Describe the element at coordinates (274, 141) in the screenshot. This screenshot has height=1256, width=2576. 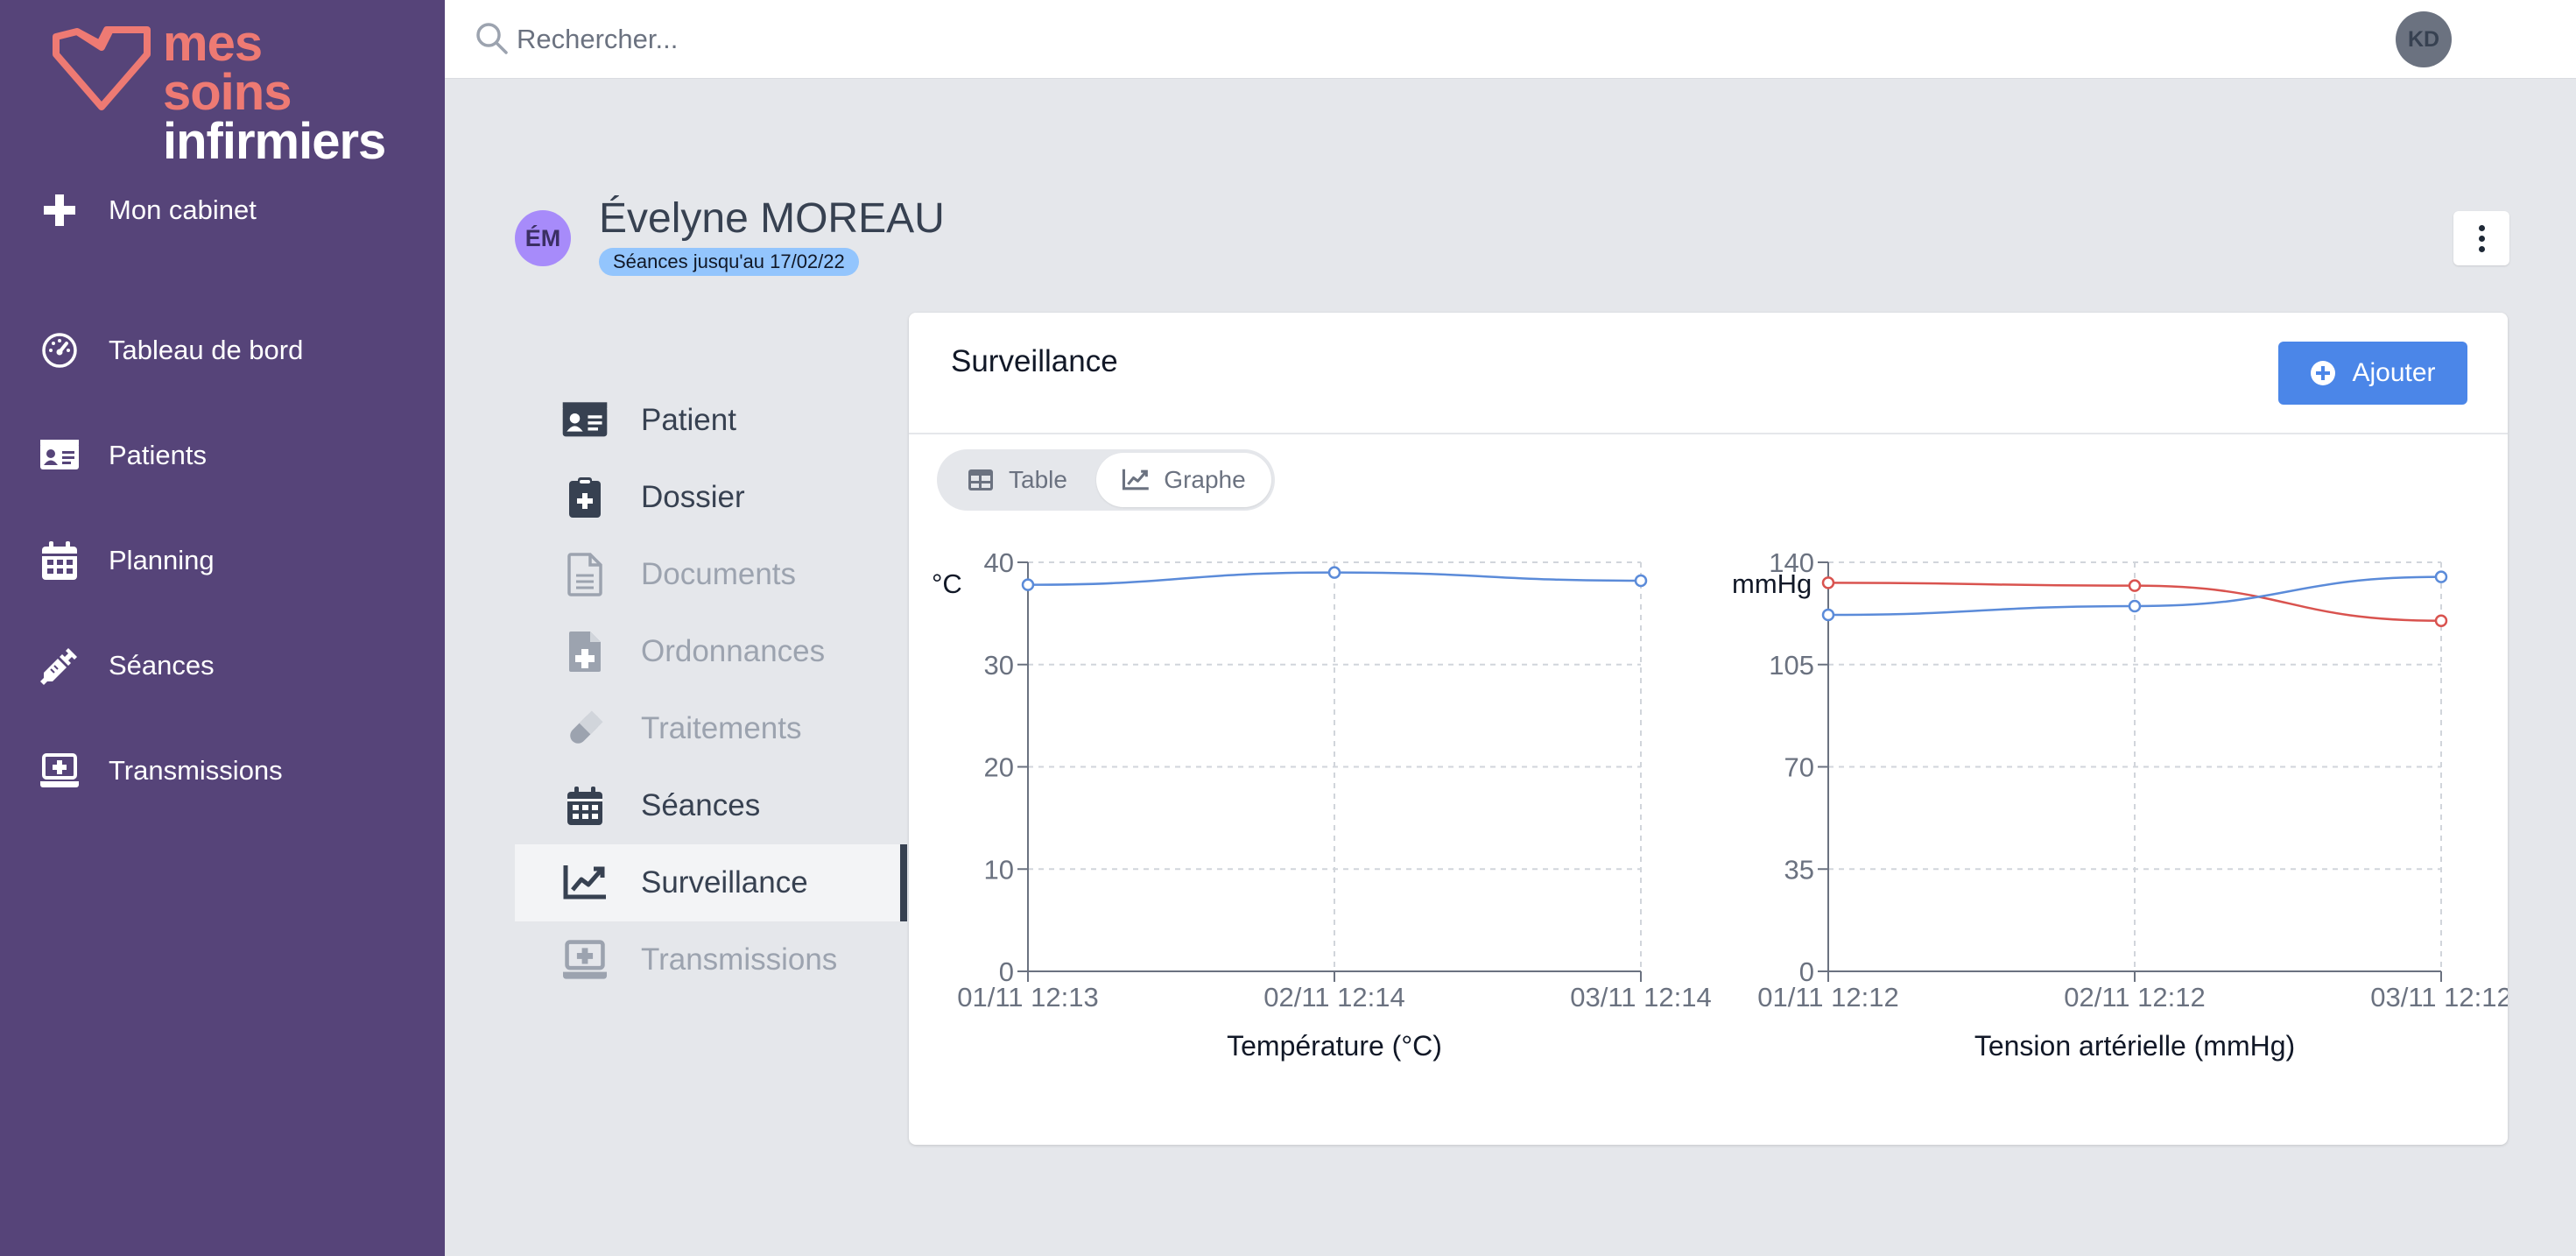
I see `logo-line-2: infirmiers` at that location.